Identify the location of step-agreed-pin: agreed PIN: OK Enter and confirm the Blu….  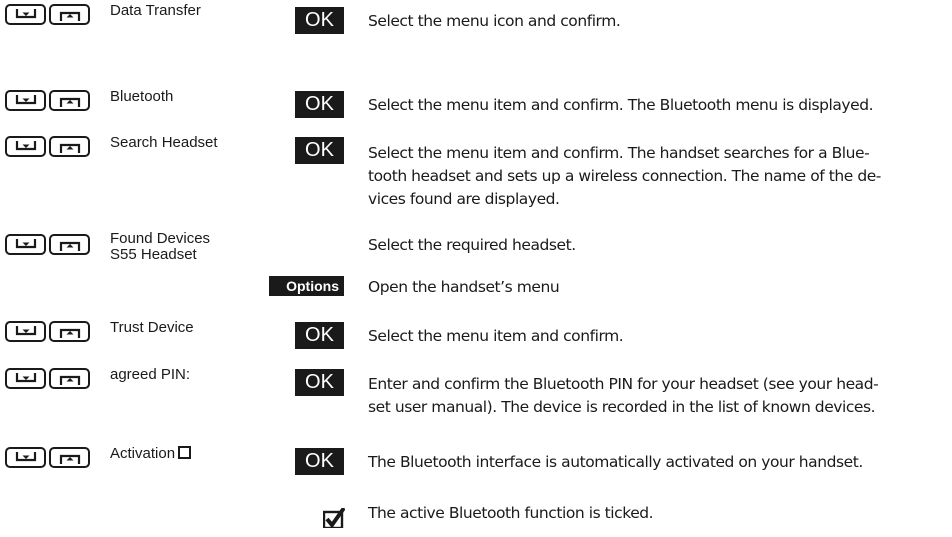
(476, 392).